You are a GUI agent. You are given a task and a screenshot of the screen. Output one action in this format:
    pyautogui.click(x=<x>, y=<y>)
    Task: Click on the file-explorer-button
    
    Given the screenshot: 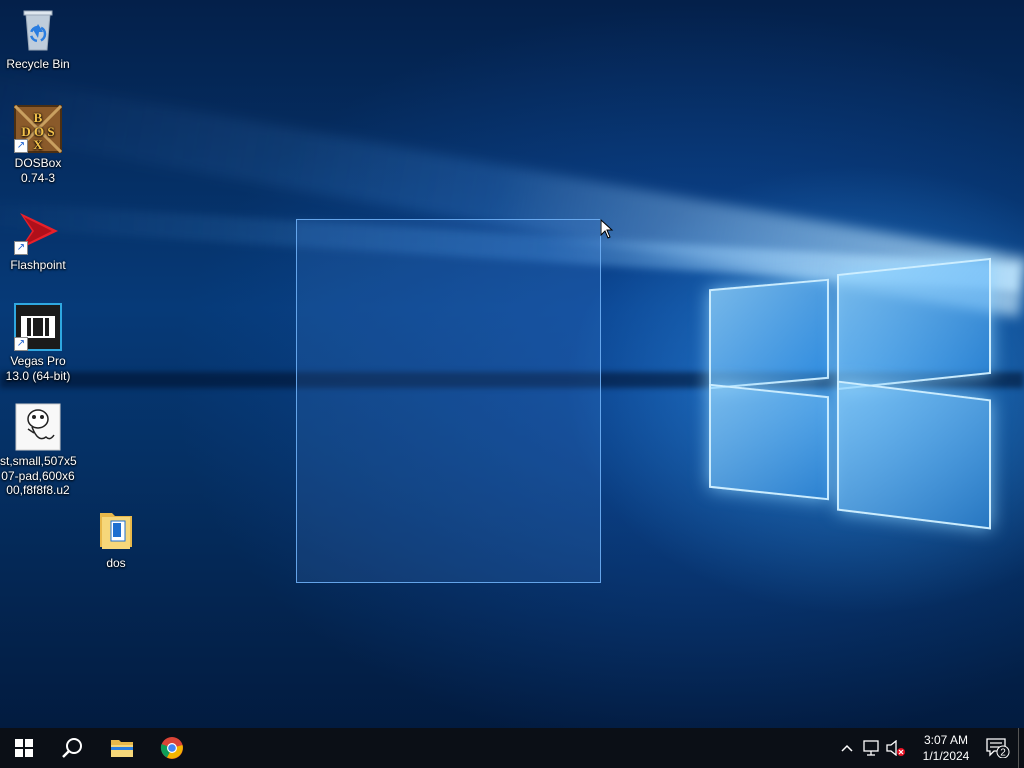 What is the action you would take?
    pyautogui.click(x=122, y=748)
    